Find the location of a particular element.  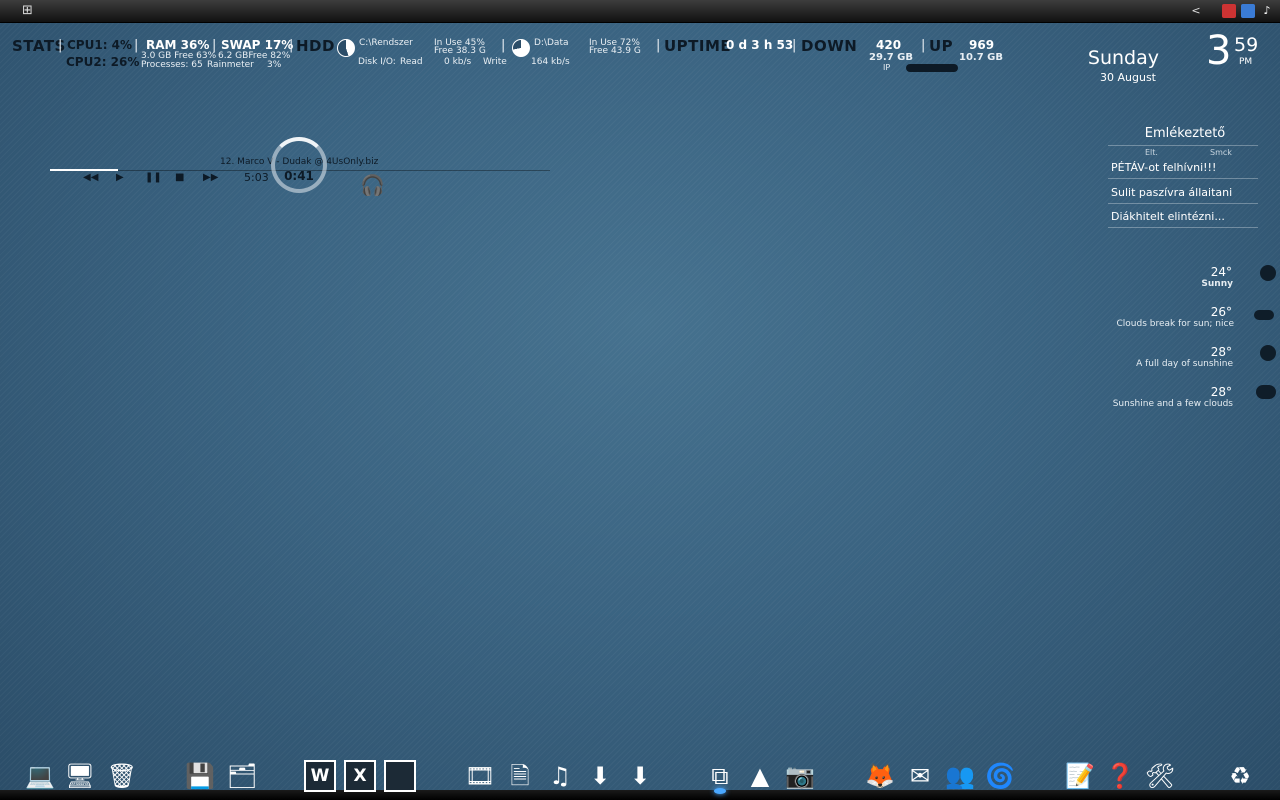

network-computer-icon: 🖥 is located at coordinates (80, 776).